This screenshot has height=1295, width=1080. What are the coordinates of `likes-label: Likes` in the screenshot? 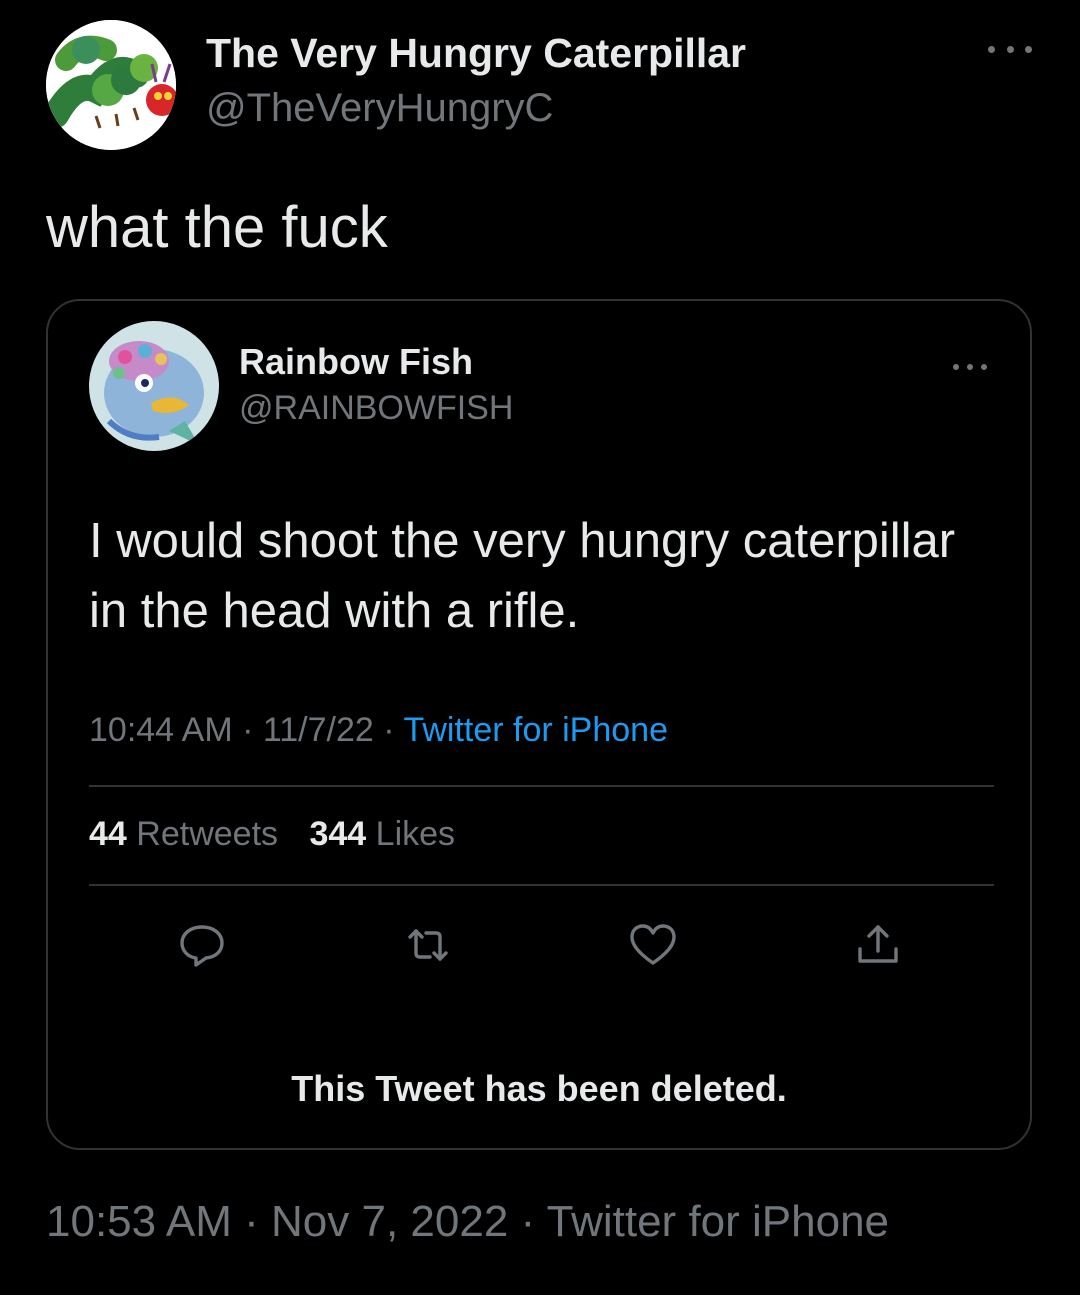 It's located at (415, 834).